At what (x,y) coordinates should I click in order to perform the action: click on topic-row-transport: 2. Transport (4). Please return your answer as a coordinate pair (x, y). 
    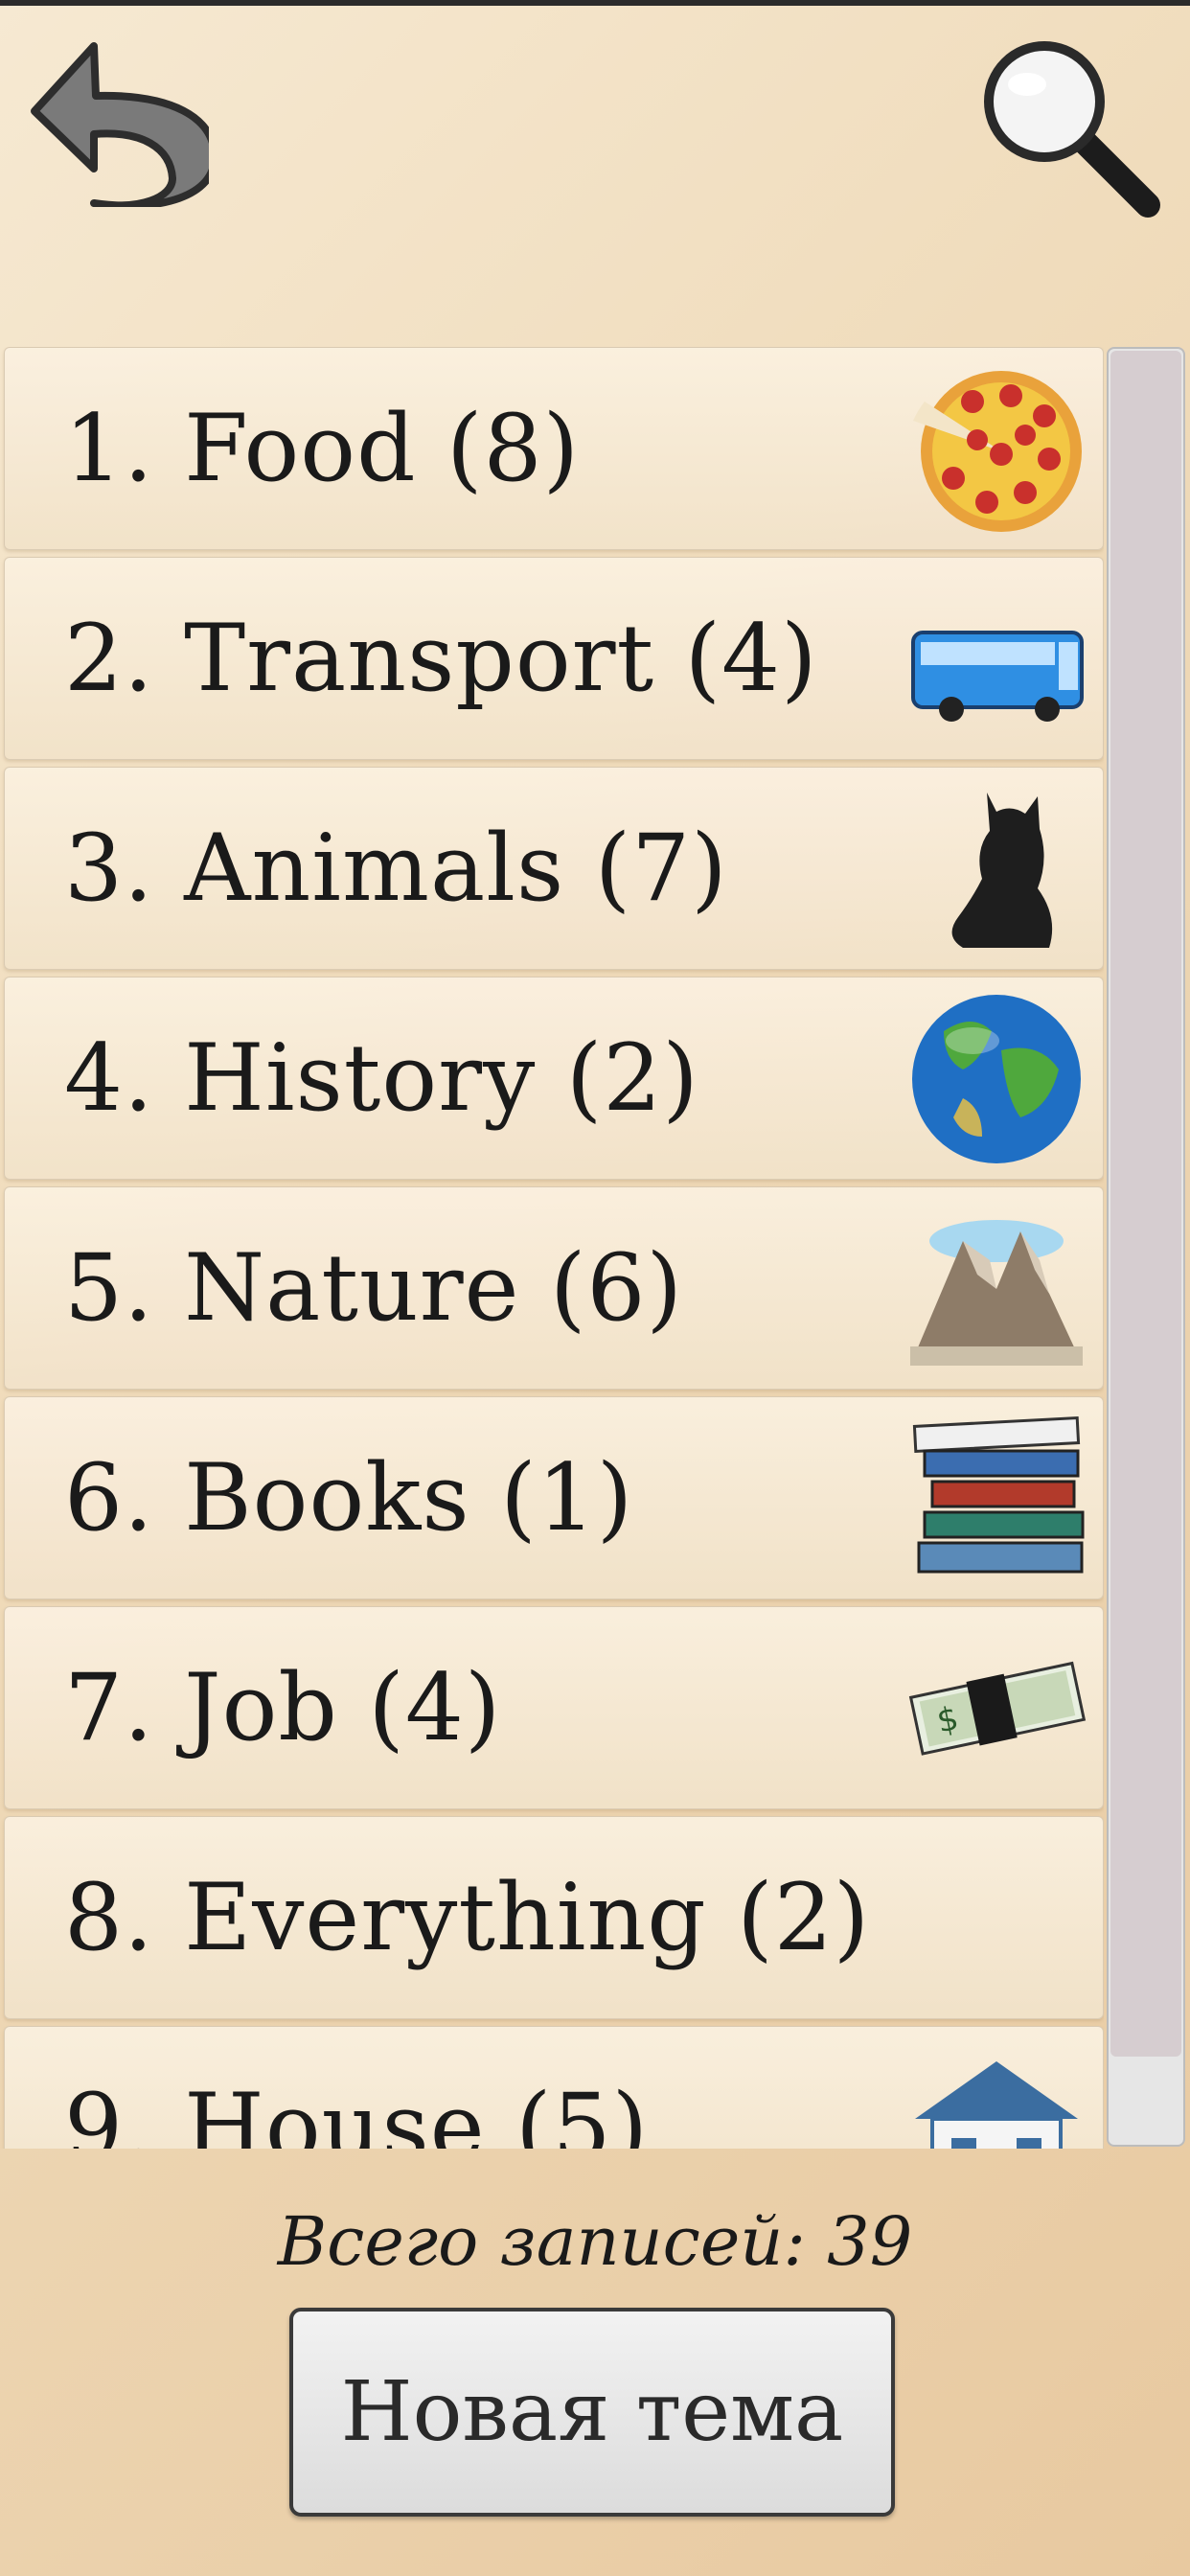
    Looking at the image, I should click on (554, 658).